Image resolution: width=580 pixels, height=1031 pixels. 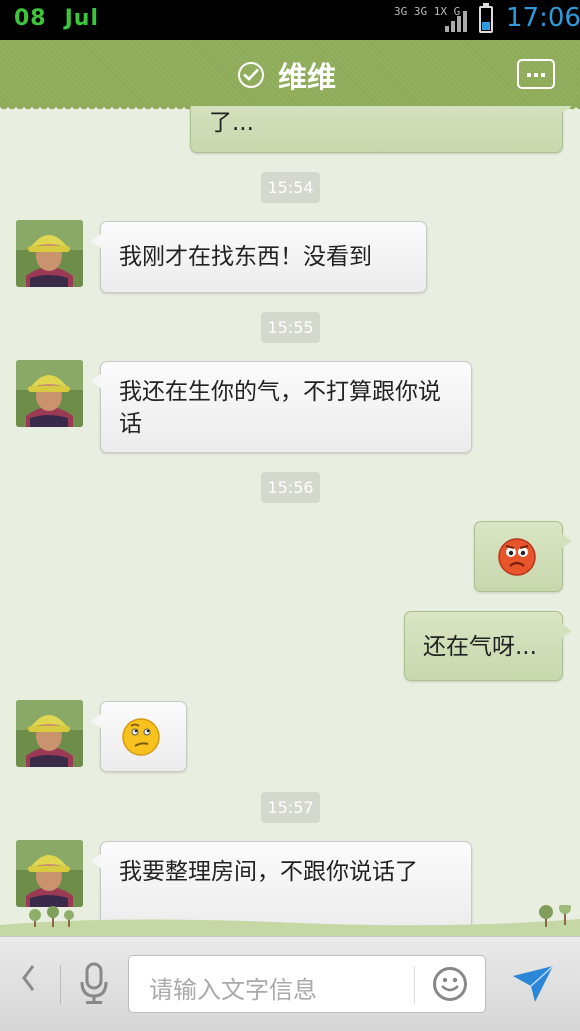 I want to click on message-text: 我还在生你的气，不打算跟你说话, so click(x=280, y=408).